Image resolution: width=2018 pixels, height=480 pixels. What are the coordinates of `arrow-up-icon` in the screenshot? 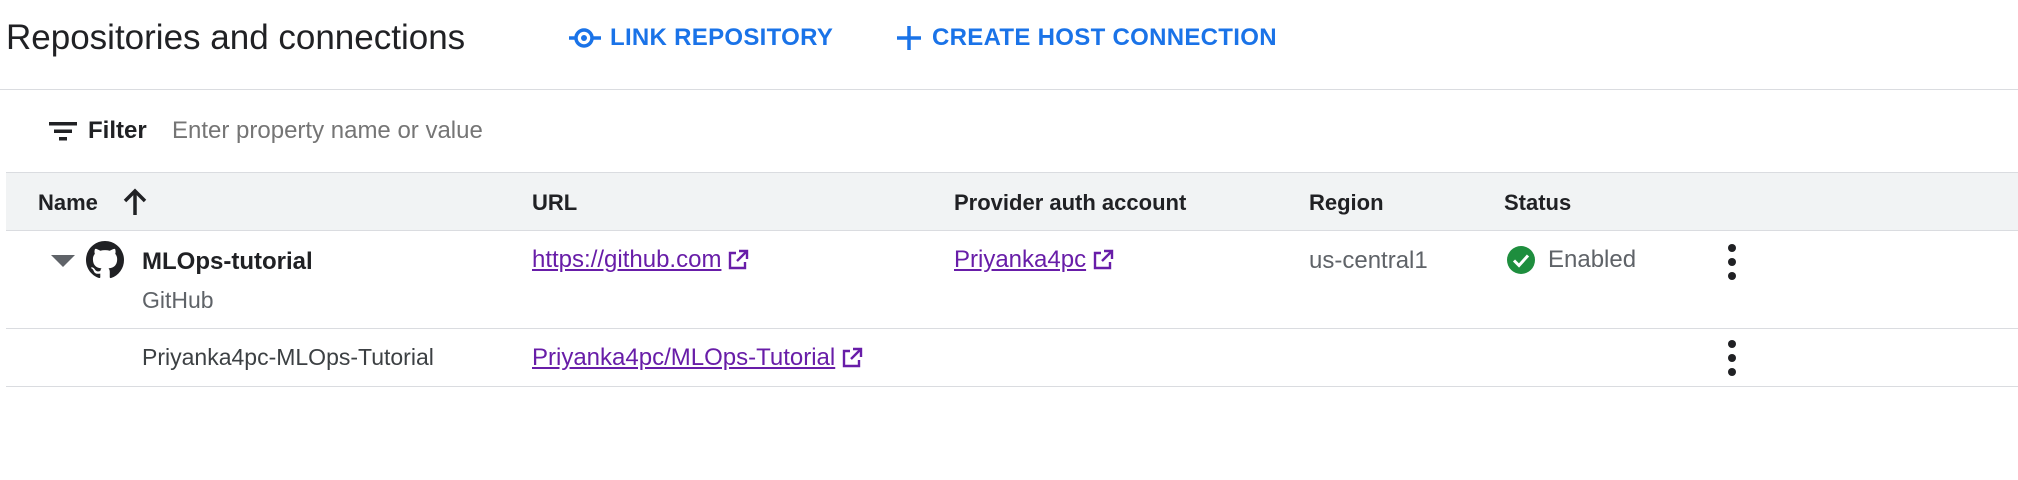 It's located at (135, 202).